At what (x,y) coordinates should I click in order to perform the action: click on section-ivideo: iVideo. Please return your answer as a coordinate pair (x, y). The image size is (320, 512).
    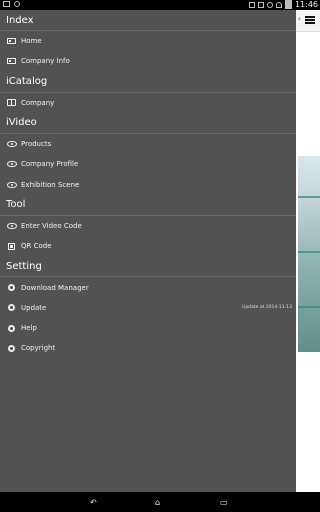
    Looking at the image, I should click on (148, 123).